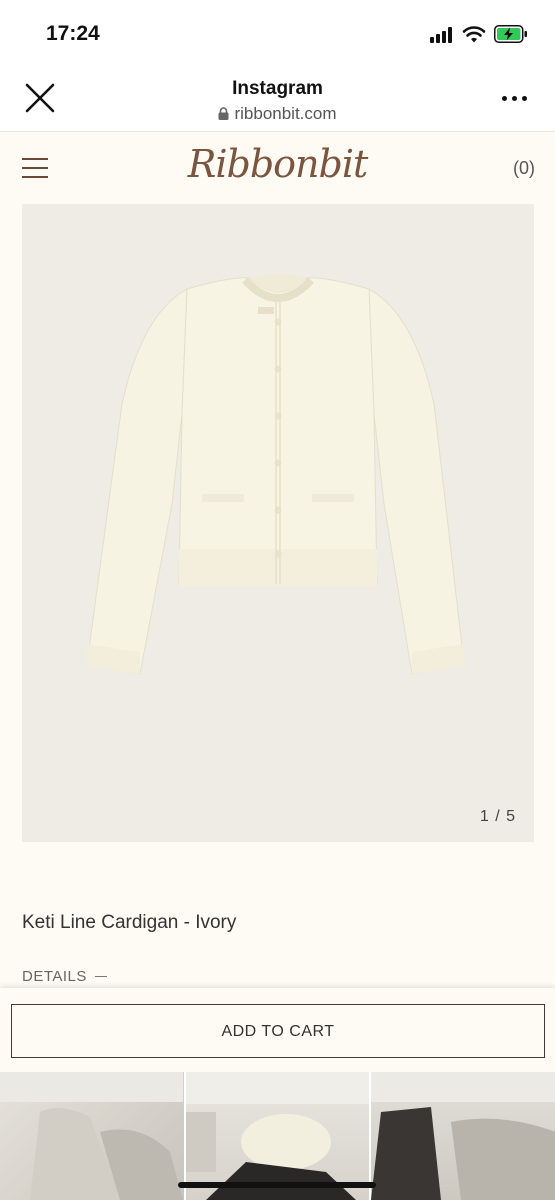 The width and height of the screenshot is (555, 1200). What do you see at coordinates (54, 976) in the screenshot?
I see `details-label: DETAILS` at bounding box center [54, 976].